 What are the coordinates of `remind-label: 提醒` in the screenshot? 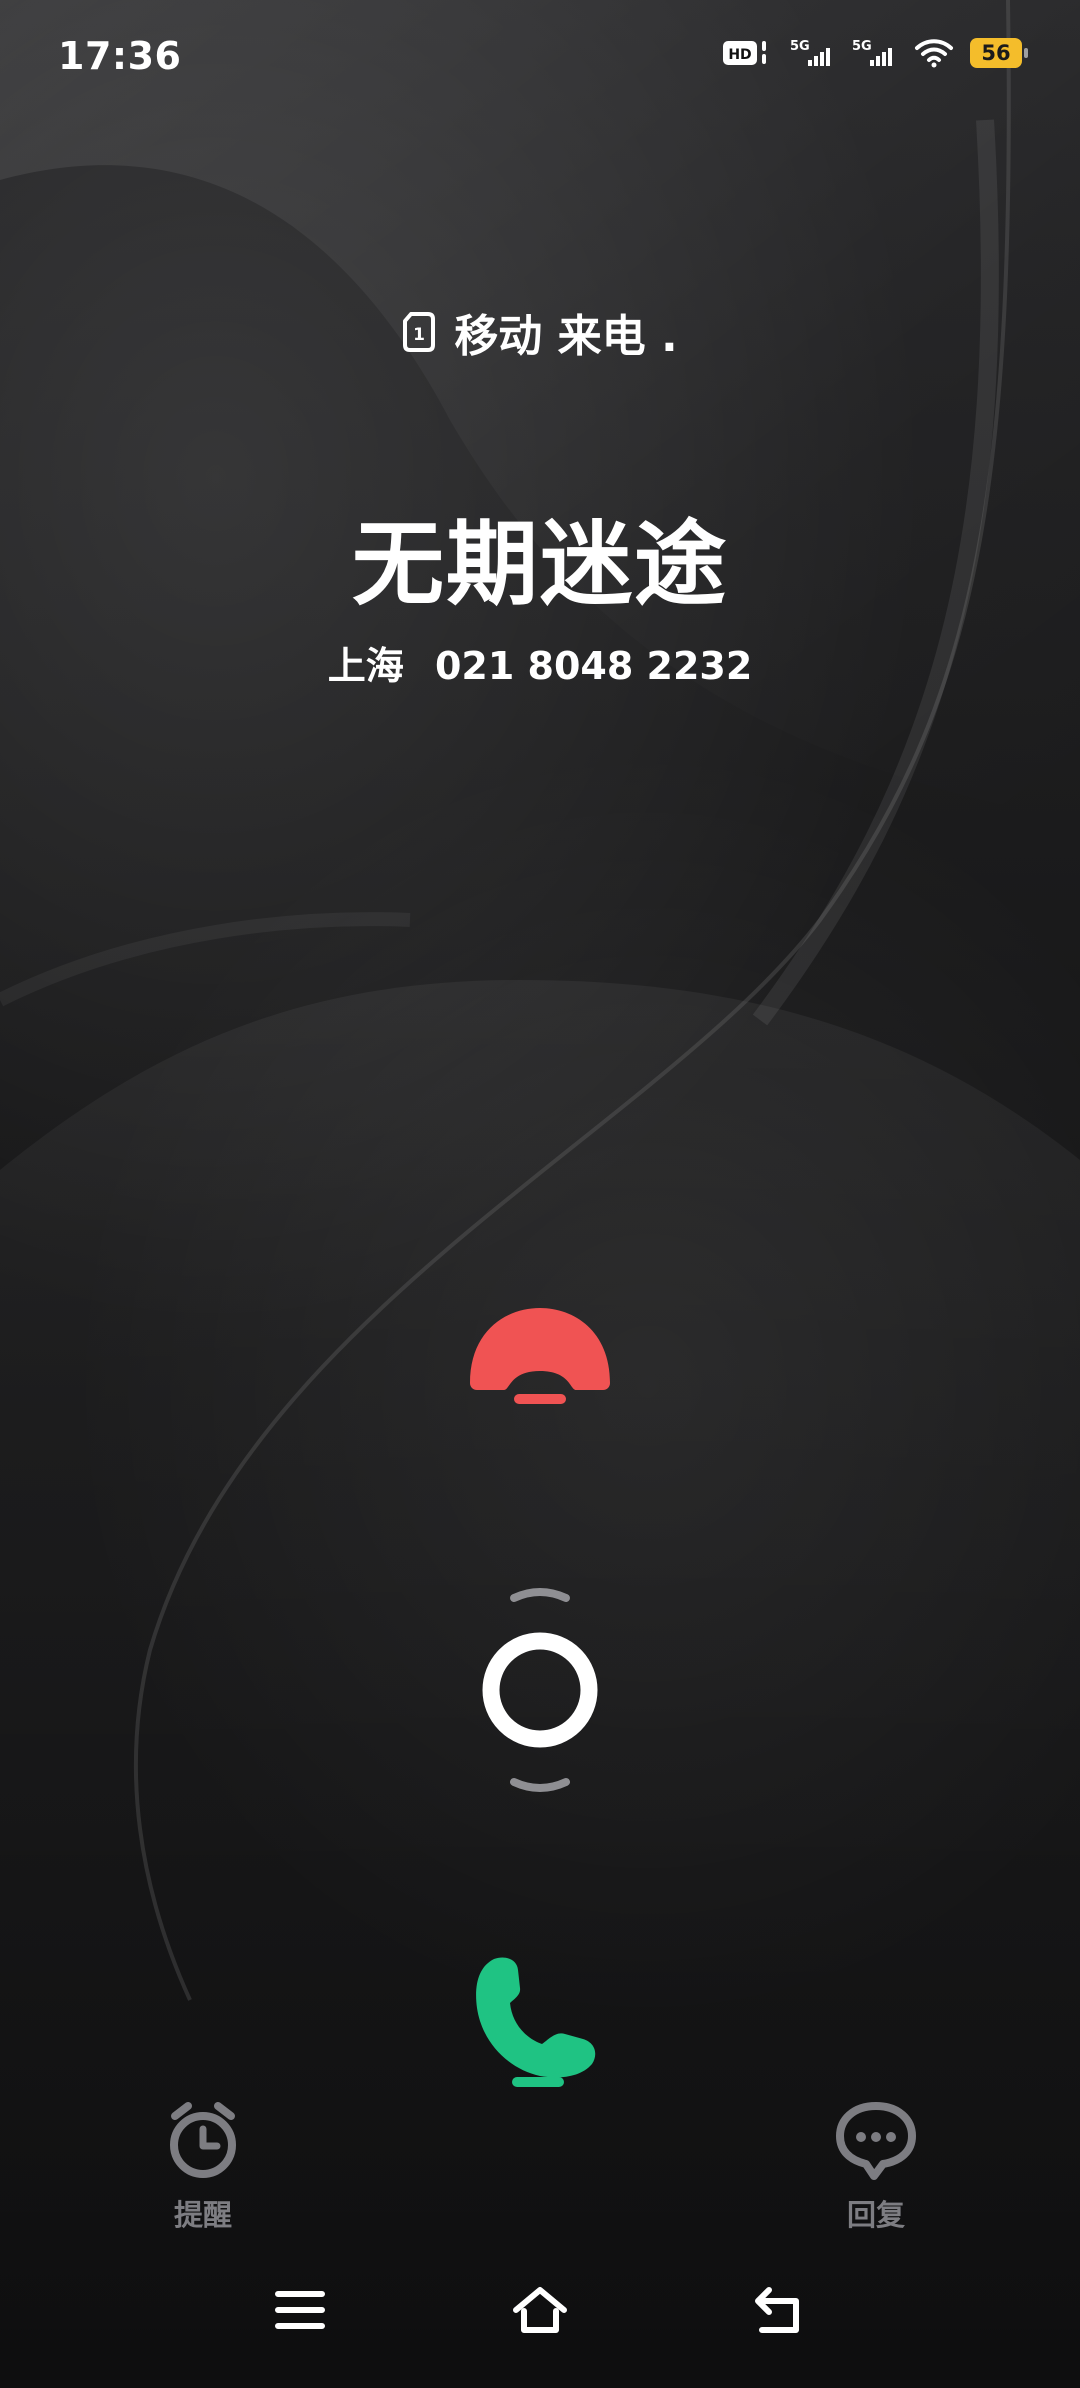 It's located at (202, 2215).